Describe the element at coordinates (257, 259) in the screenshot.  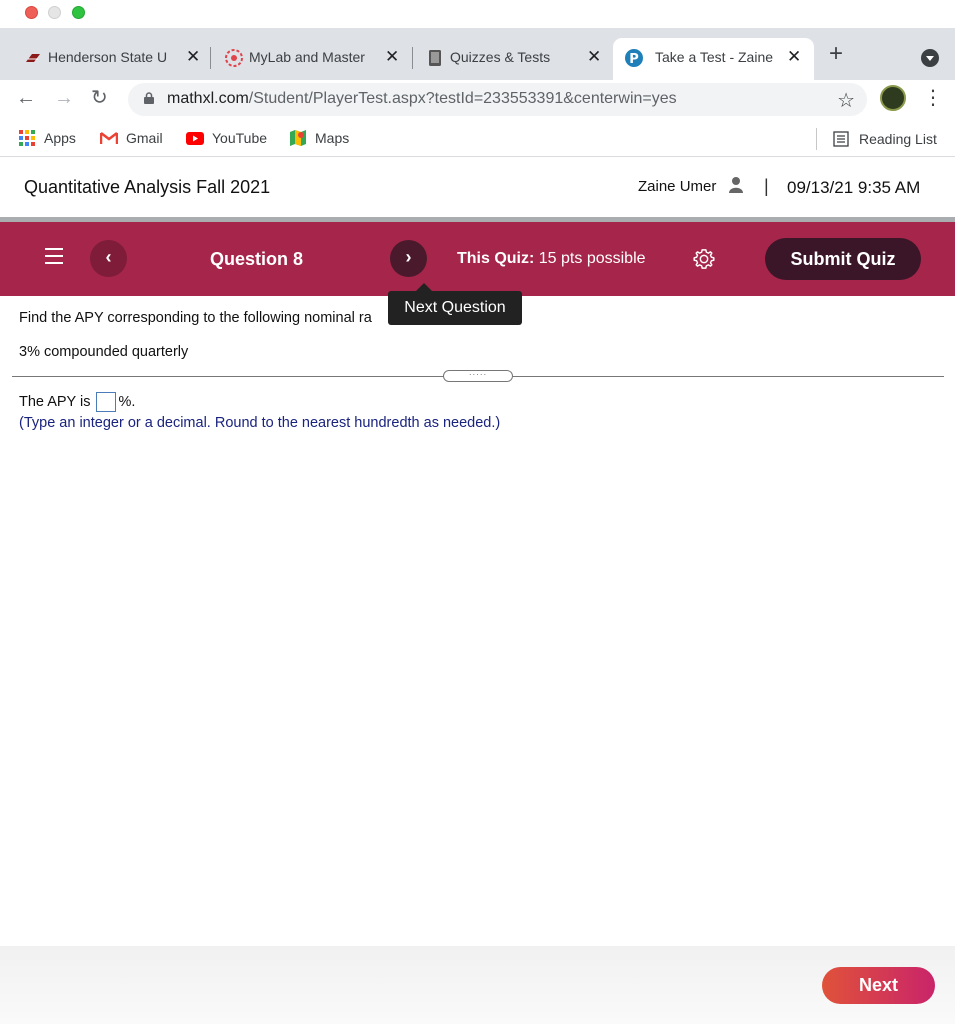
I see `question-number: Question 8` at that location.